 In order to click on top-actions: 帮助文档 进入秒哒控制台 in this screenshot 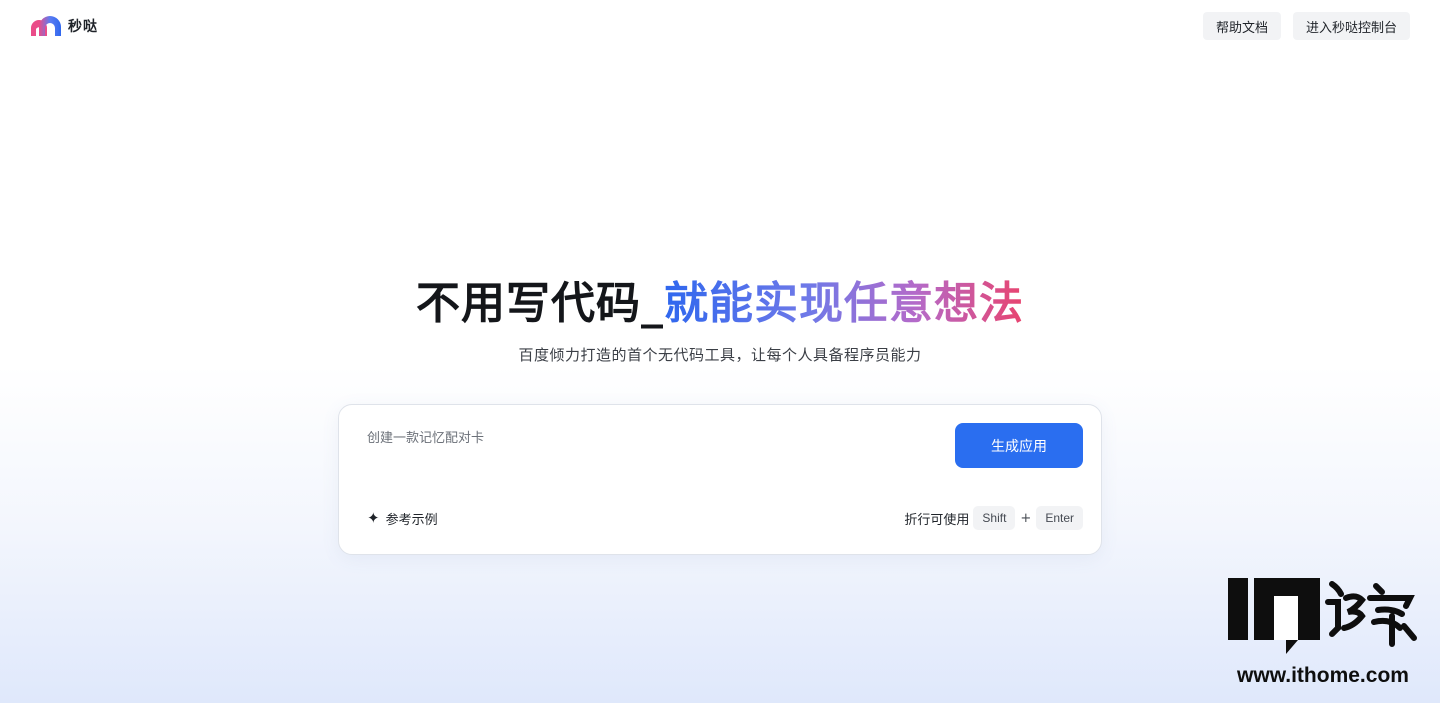, I will do `click(1306, 26)`.